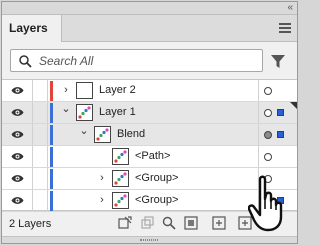 The image size is (320, 245). I want to click on layer-row: <Path>, so click(149, 157).